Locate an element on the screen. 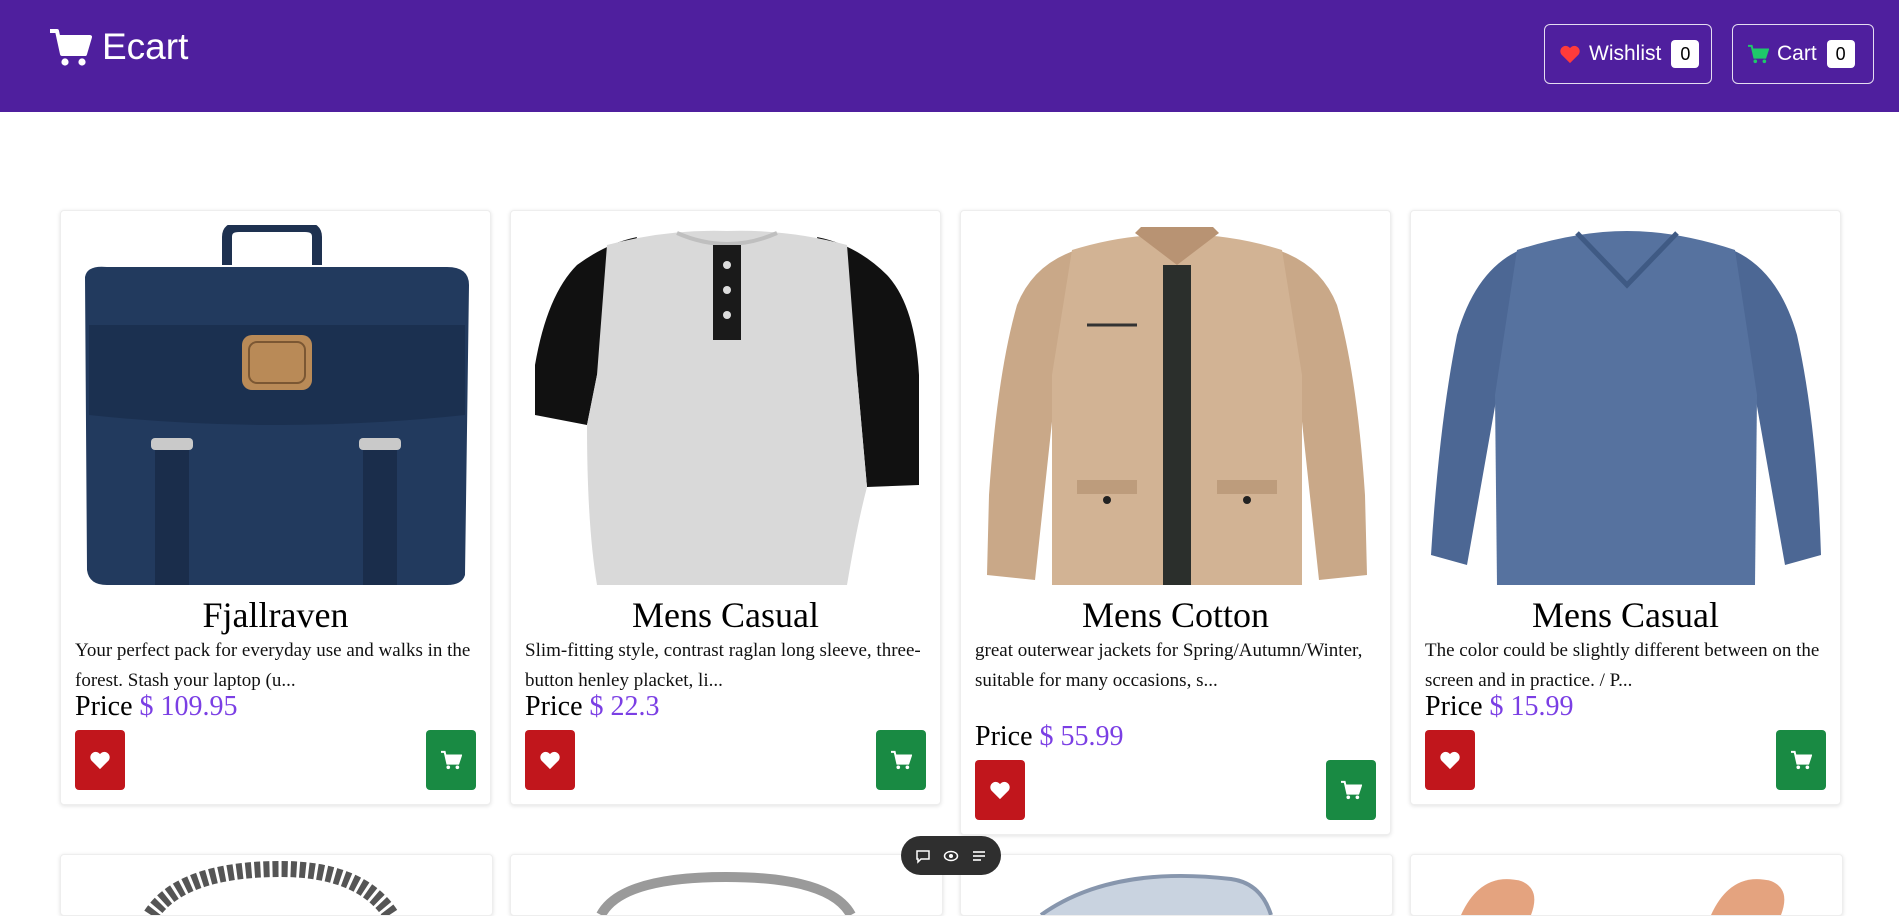  product-image-bracelet is located at coordinates (276, 885).